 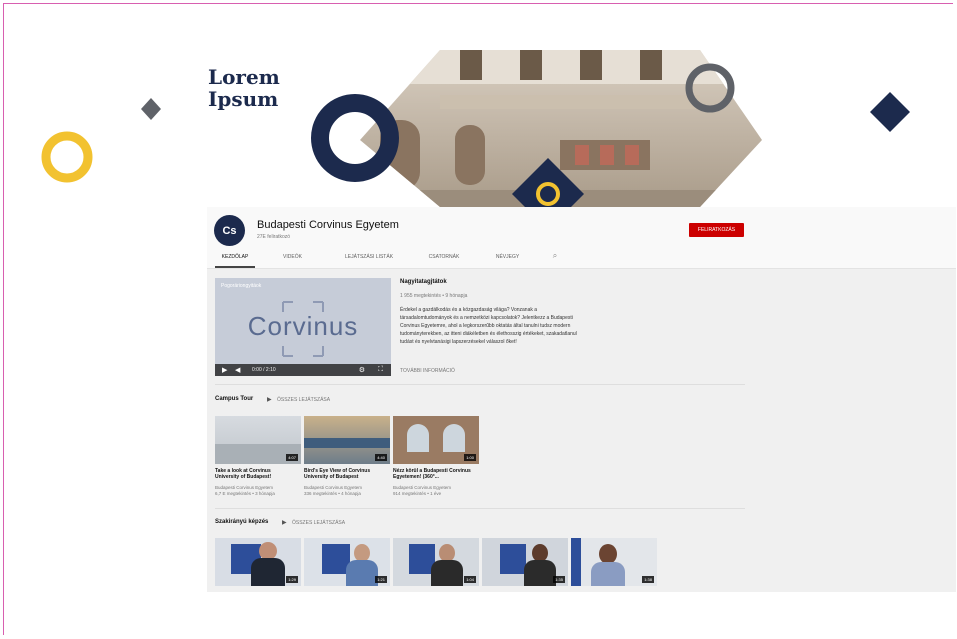 What do you see at coordinates (235, 259) in the screenshot?
I see `tab-home: KEZDŐLAP` at bounding box center [235, 259].